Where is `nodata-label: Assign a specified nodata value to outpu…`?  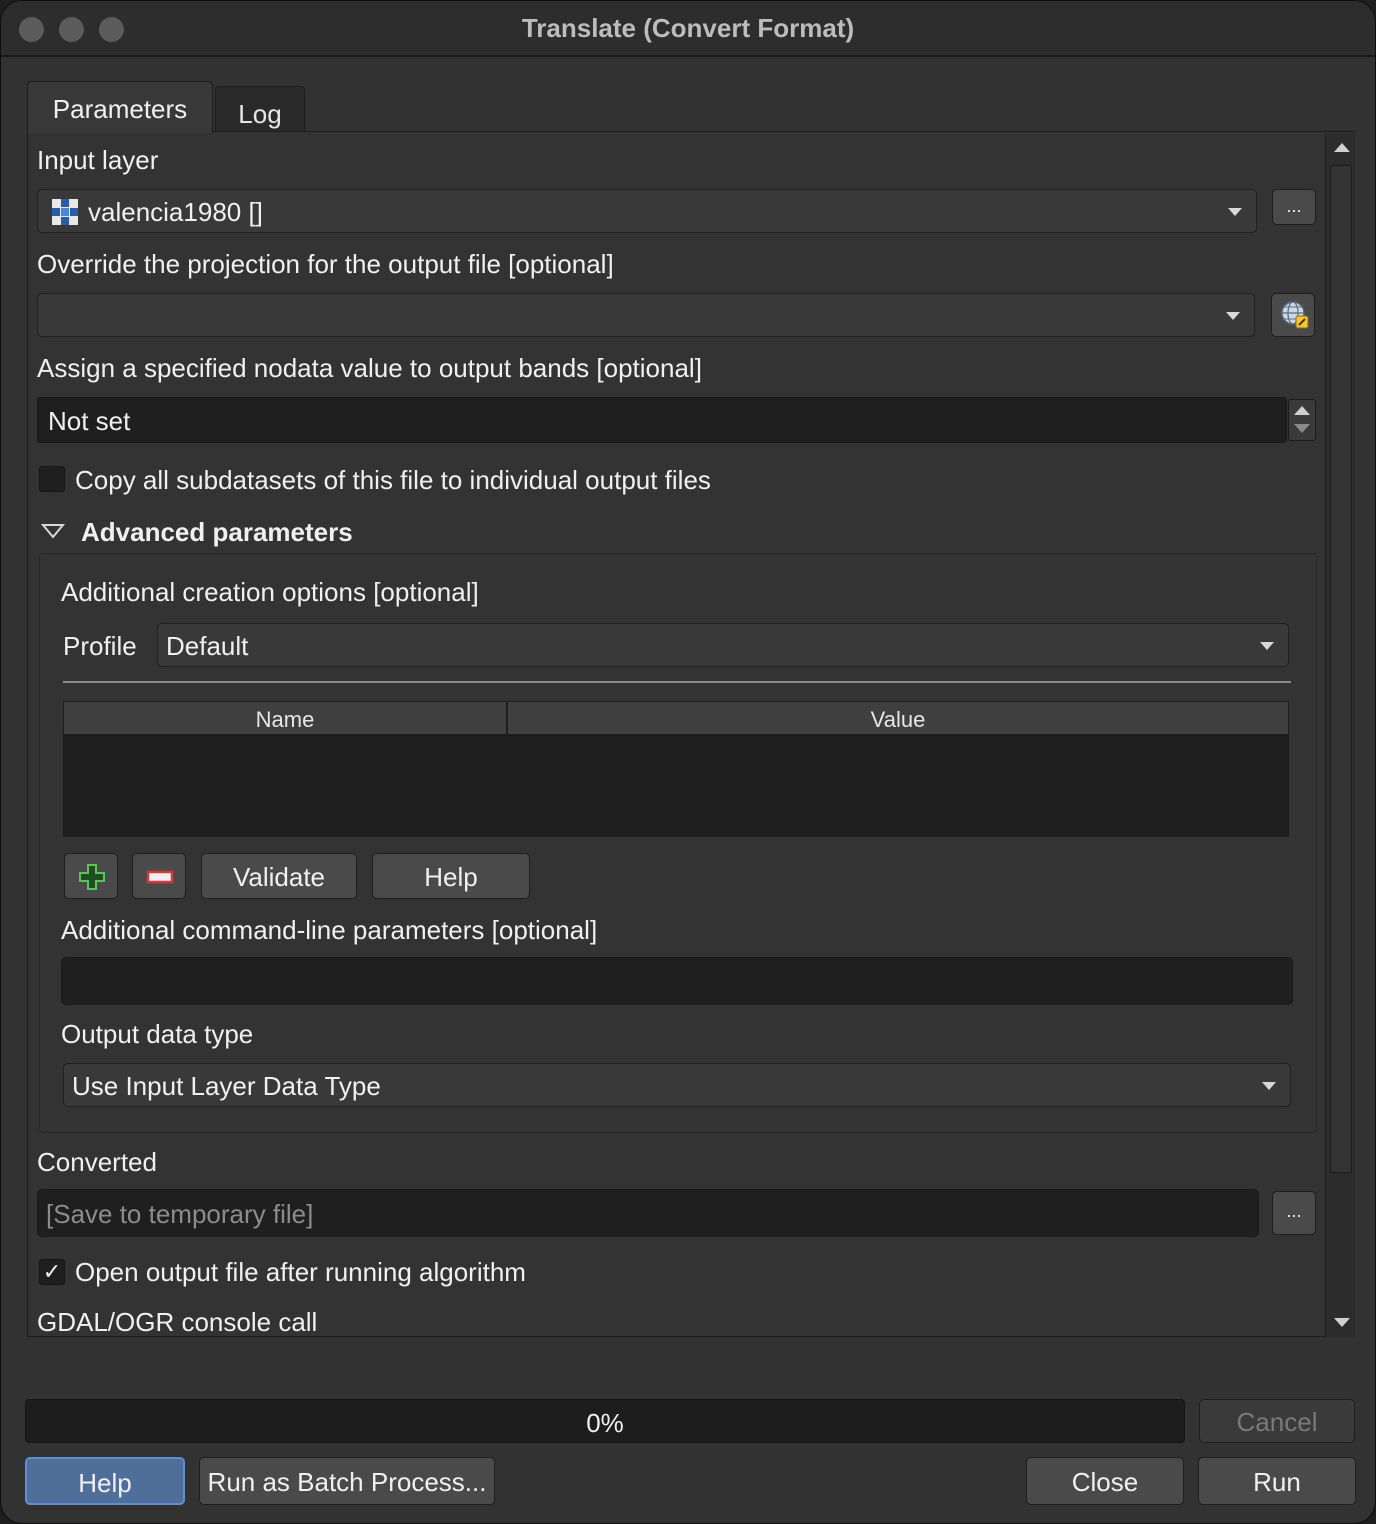 nodata-label: Assign a specified nodata value to outpu… is located at coordinates (369, 368).